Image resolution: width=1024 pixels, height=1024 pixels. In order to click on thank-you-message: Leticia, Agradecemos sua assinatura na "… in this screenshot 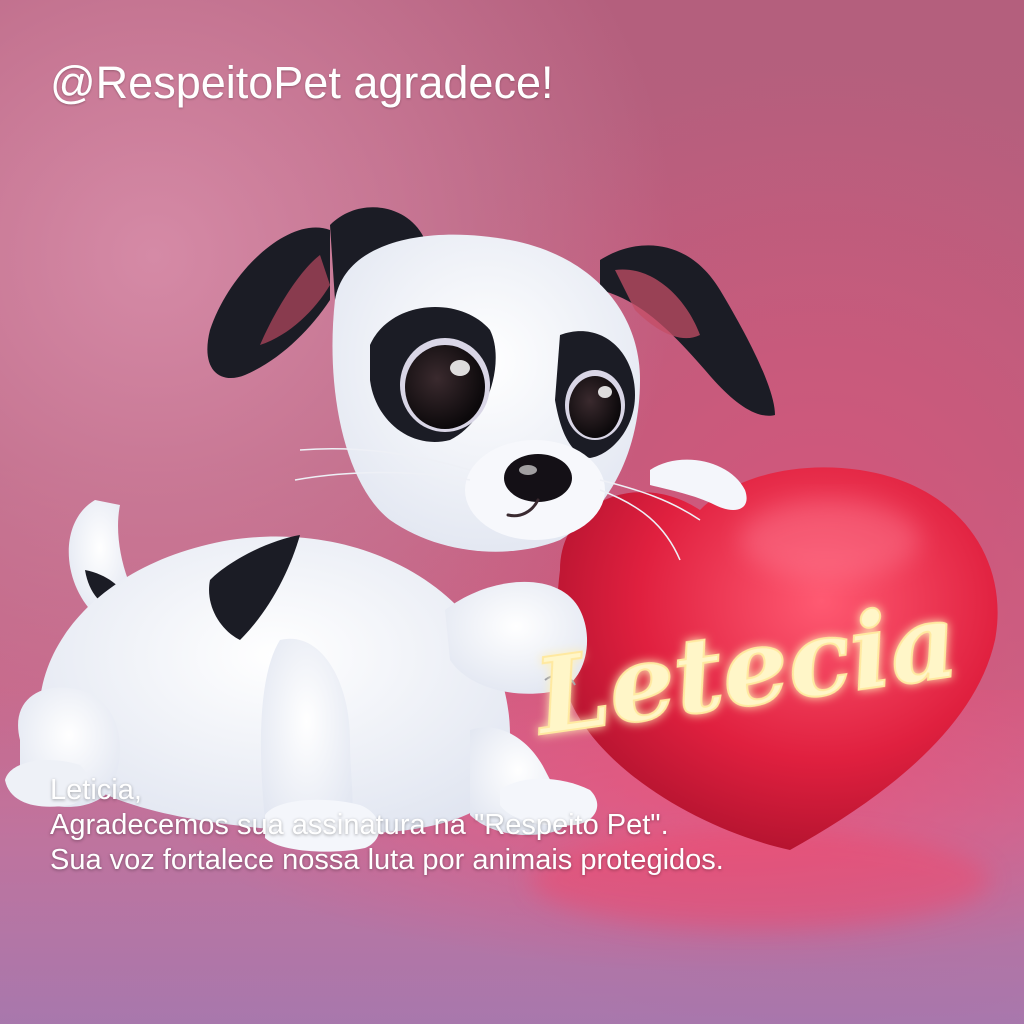, I will do `click(387, 825)`.